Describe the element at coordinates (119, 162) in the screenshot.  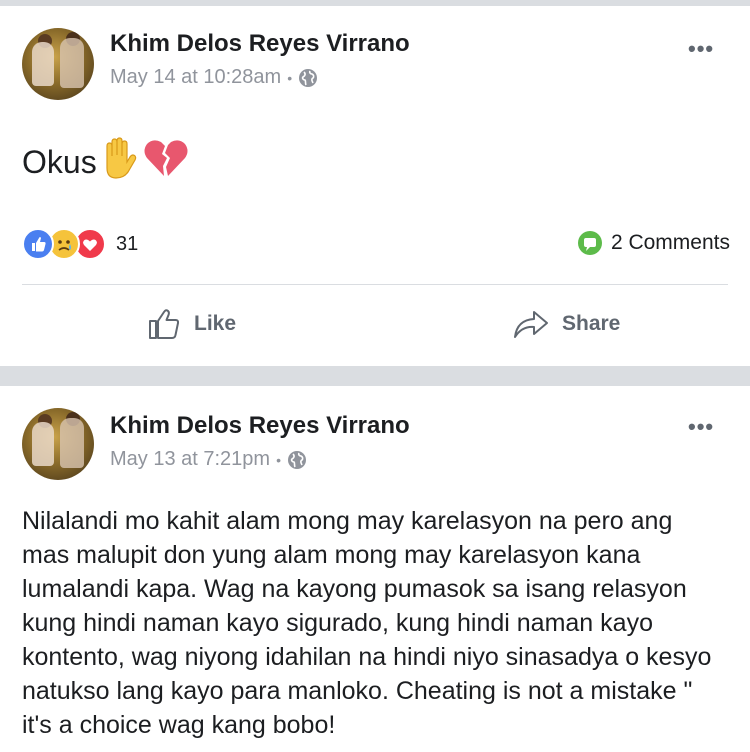
I see `raised-hand-emoji` at that location.